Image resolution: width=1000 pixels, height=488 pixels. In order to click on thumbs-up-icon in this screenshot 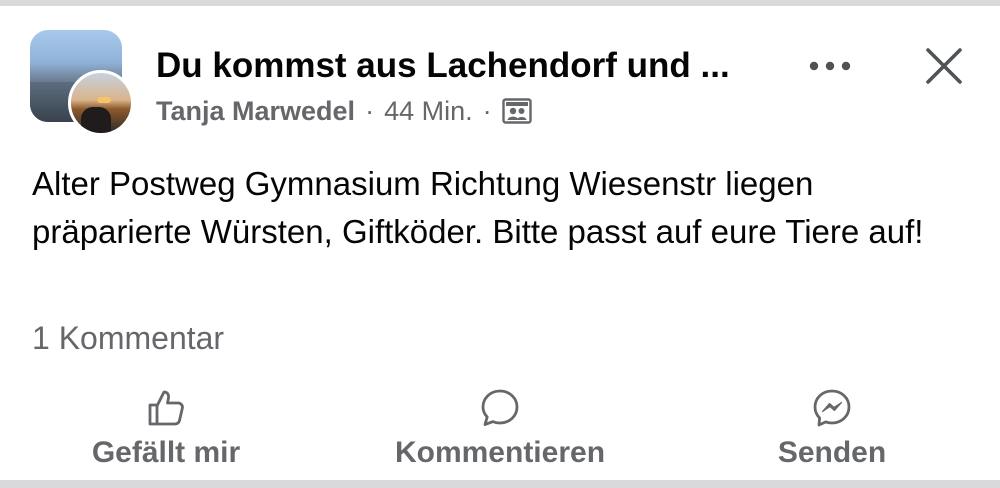, I will do `click(166, 408)`.